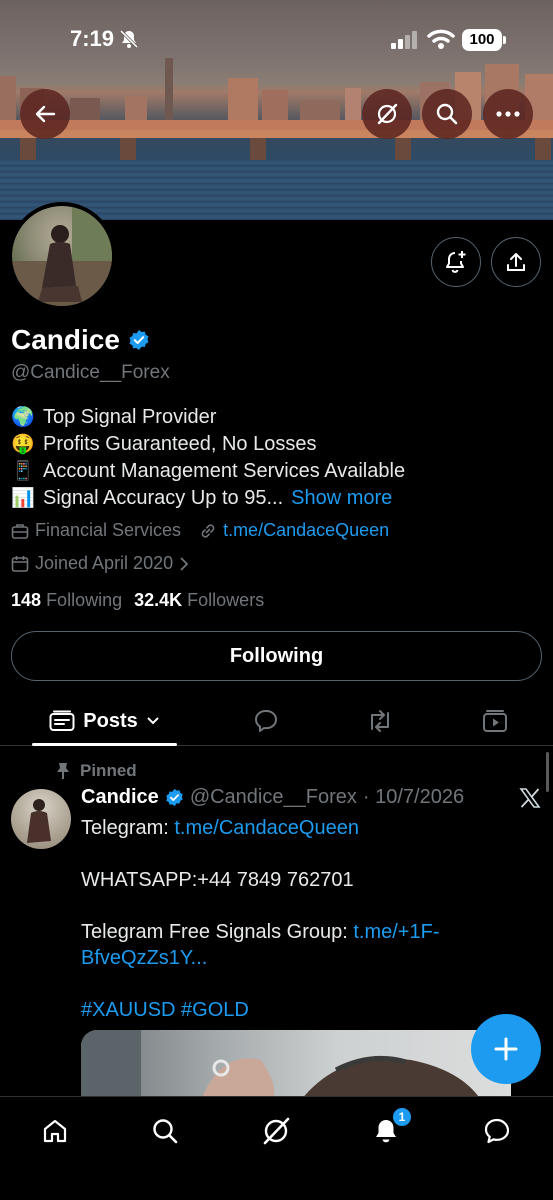 This screenshot has width=553, height=1200. I want to click on search-profile-button, so click(447, 114).